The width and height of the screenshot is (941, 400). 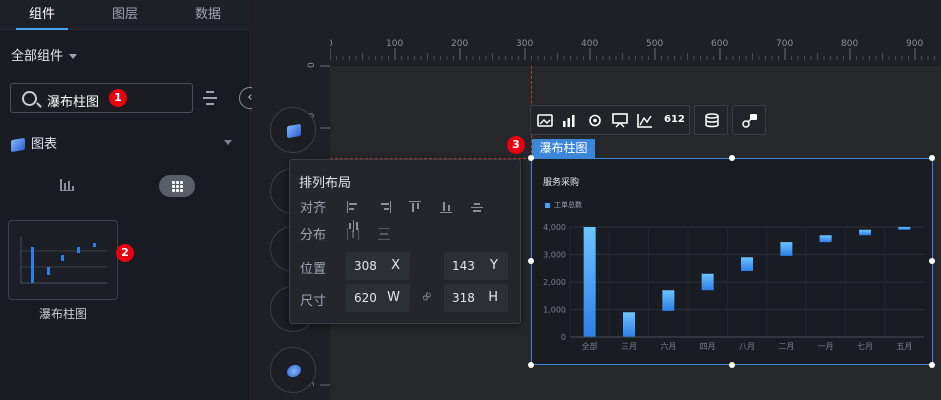 I want to click on share-icon, so click(x=750, y=120).